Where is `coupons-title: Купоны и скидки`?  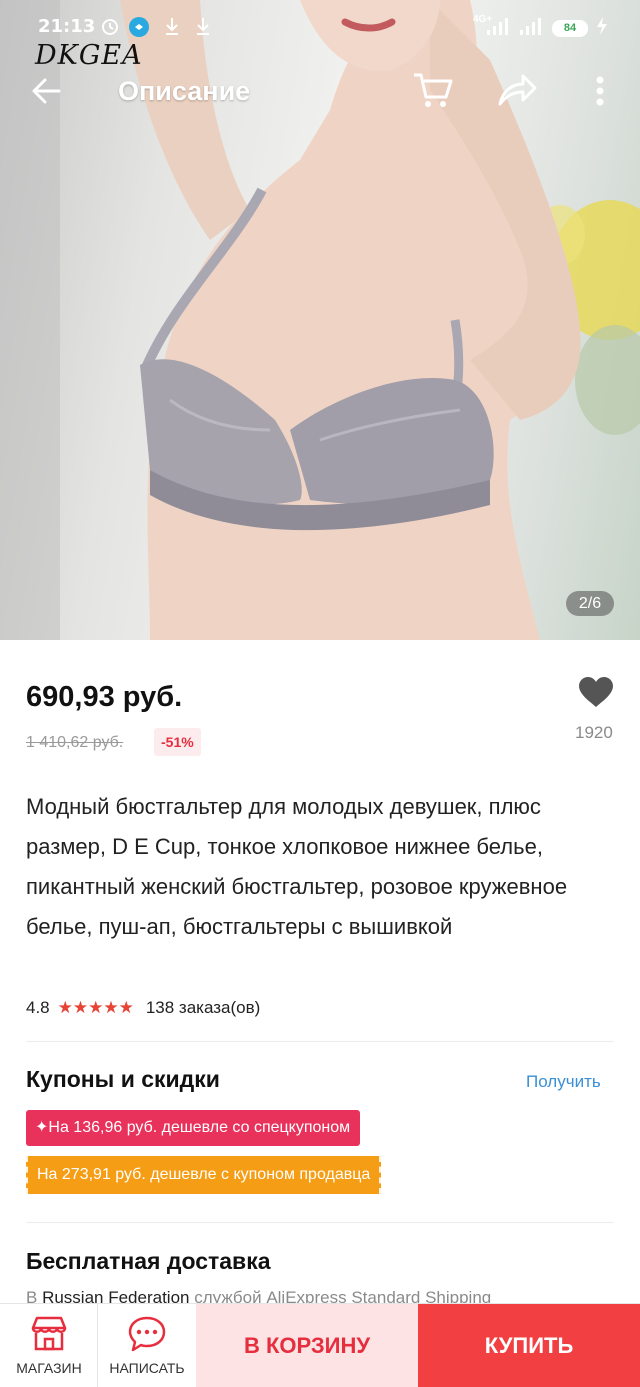
coupons-title: Купоны и скидки is located at coordinates (123, 1079).